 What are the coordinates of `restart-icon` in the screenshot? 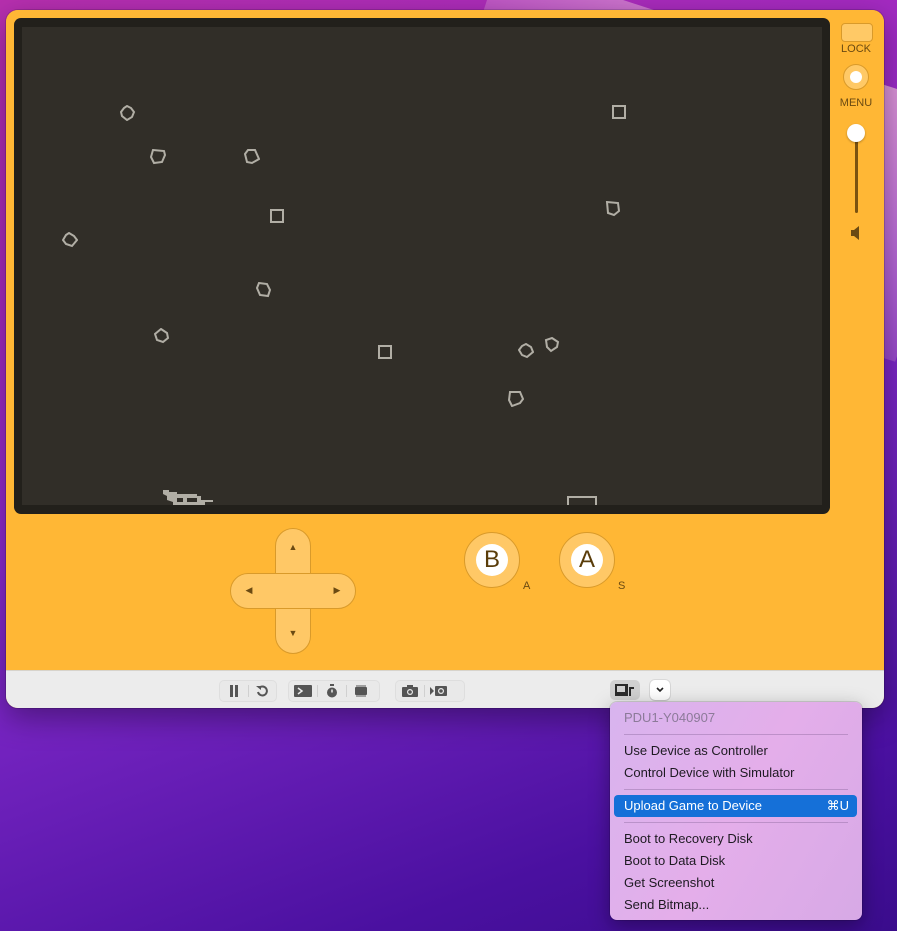 It's located at (262, 691).